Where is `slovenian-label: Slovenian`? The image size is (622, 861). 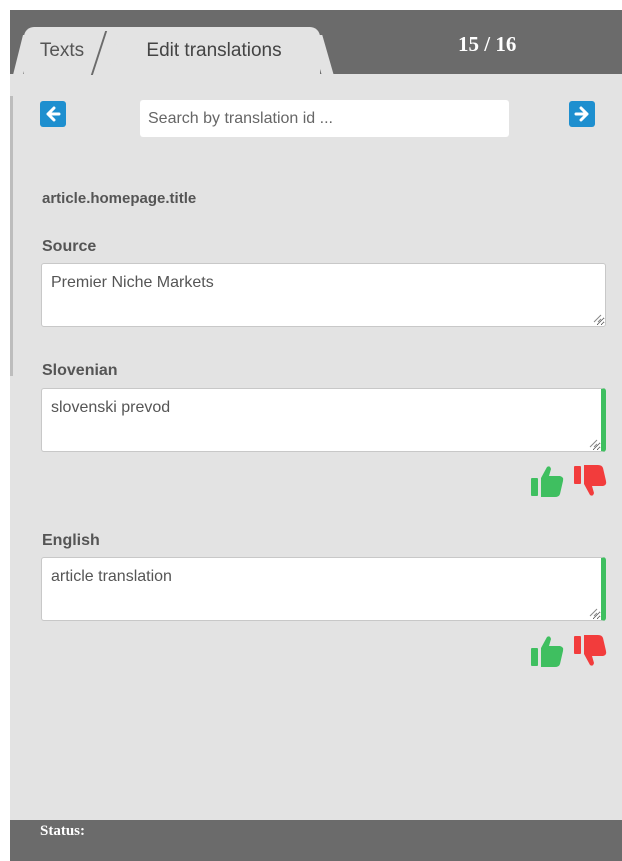
slovenian-label: Slovenian is located at coordinates (80, 370).